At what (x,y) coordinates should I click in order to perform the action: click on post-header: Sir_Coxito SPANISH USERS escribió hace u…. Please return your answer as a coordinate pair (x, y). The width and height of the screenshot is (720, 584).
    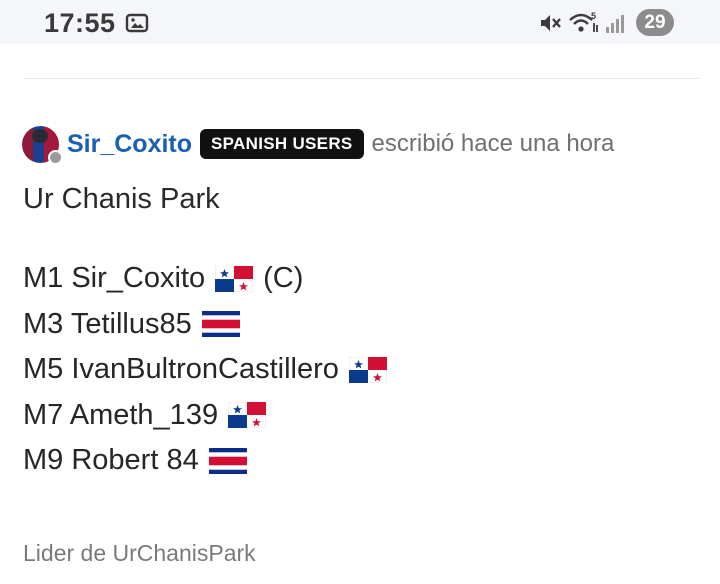
    Looking at the image, I should click on (318, 145).